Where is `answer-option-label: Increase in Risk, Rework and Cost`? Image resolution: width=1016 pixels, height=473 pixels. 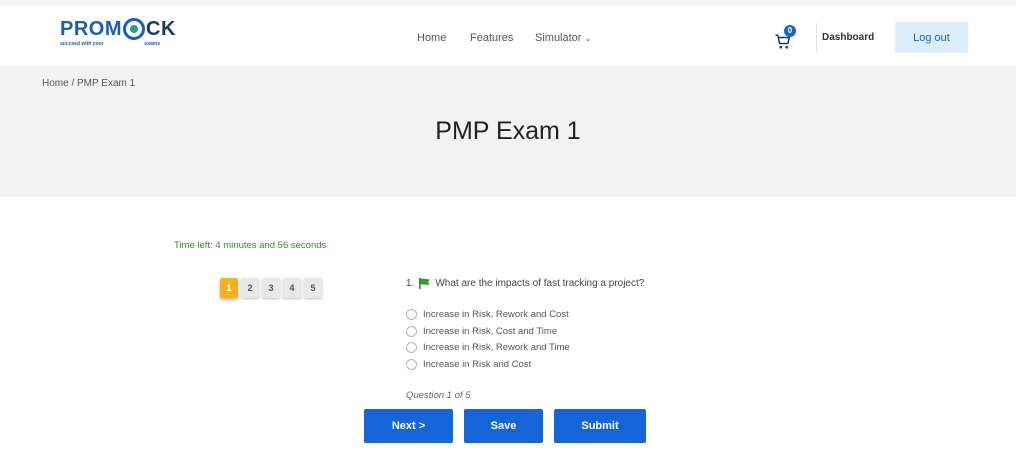 answer-option-label: Increase in Risk, Rework and Cost is located at coordinates (496, 314).